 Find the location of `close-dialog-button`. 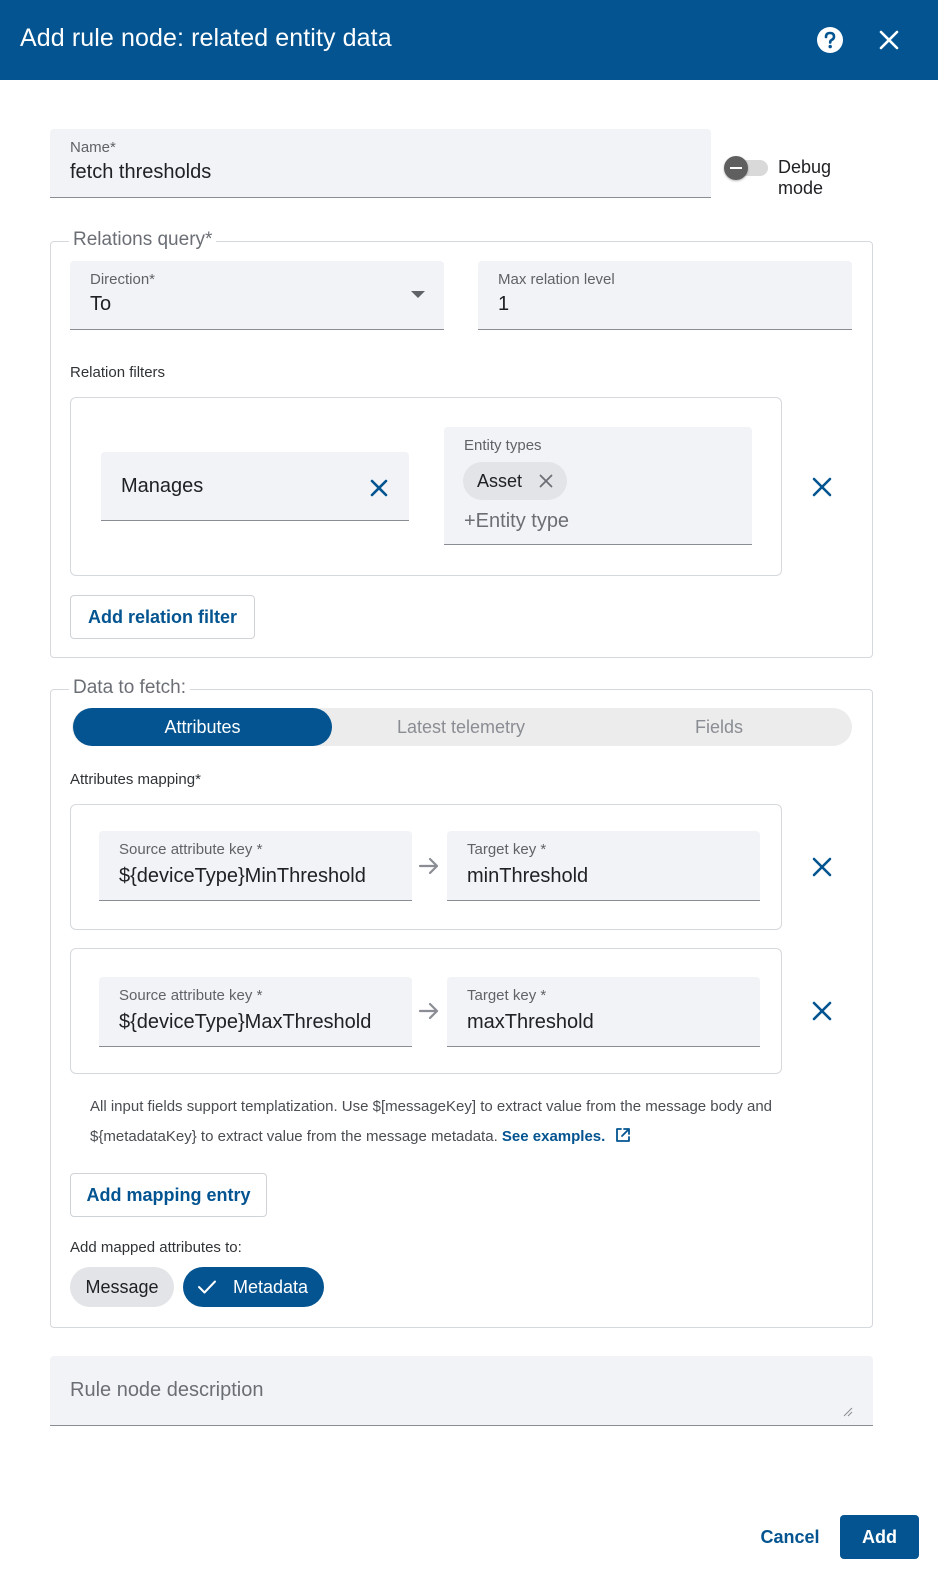

close-dialog-button is located at coordinates (889, 40).